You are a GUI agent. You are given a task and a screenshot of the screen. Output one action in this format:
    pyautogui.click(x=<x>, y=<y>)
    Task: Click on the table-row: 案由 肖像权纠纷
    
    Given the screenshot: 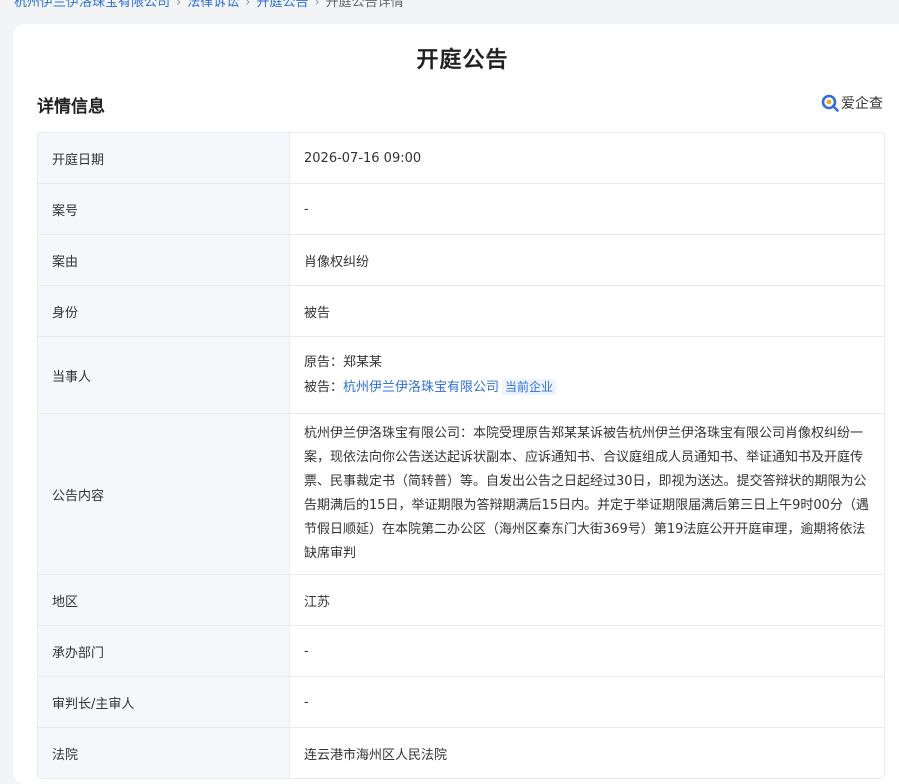 What is the action you would take?
    pyautogui.click(x=461, y=260)
    